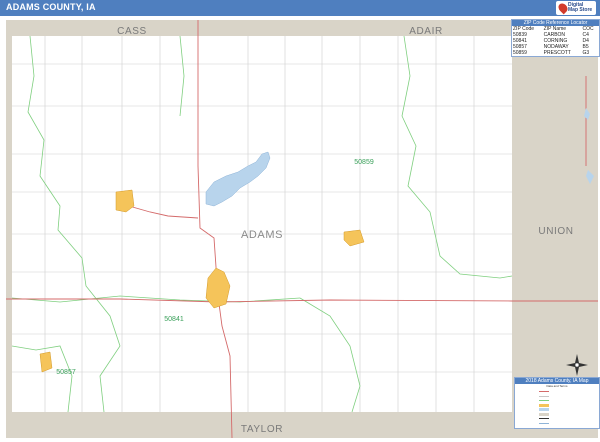 The image size is (600, 442). I want to click on logo-text: Digital Map Store, so click(580, 7).